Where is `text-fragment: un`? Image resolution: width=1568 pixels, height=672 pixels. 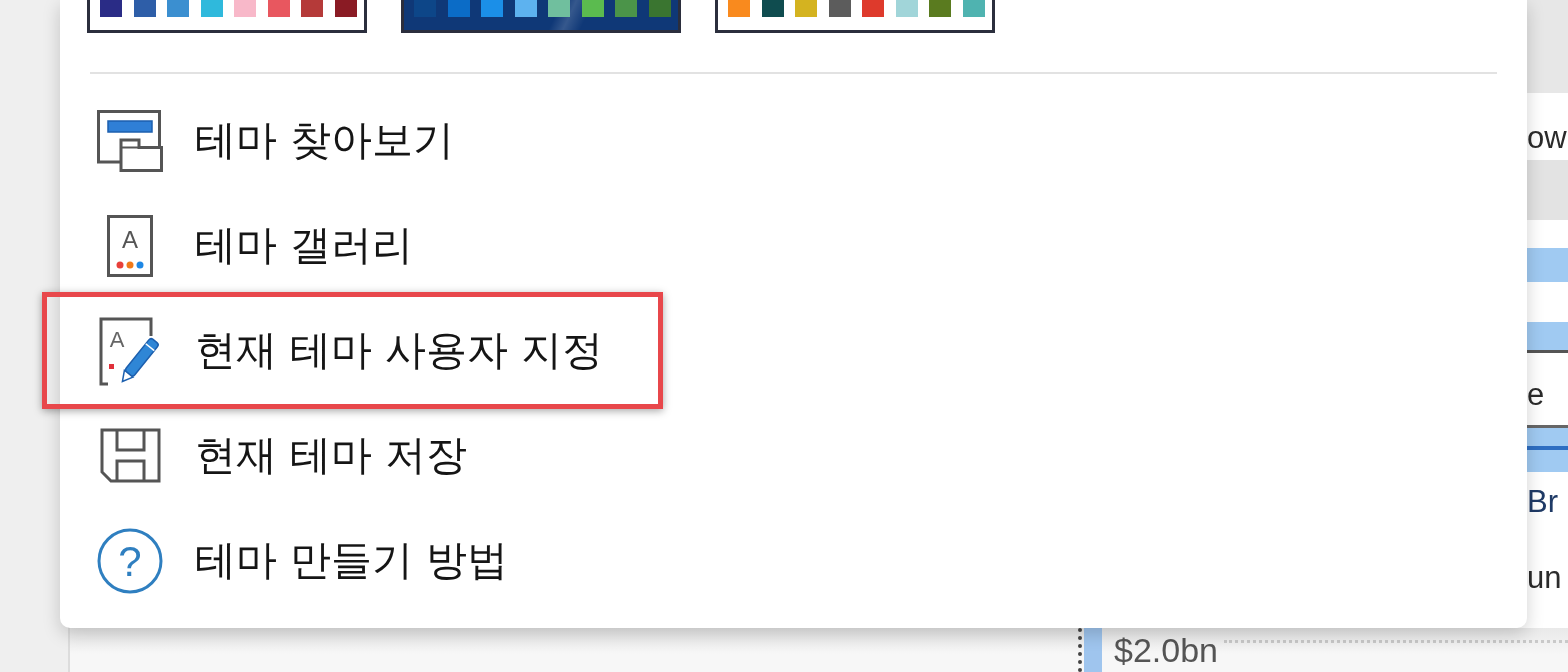
text-fragment: un is located at coordinates (1545, 578).